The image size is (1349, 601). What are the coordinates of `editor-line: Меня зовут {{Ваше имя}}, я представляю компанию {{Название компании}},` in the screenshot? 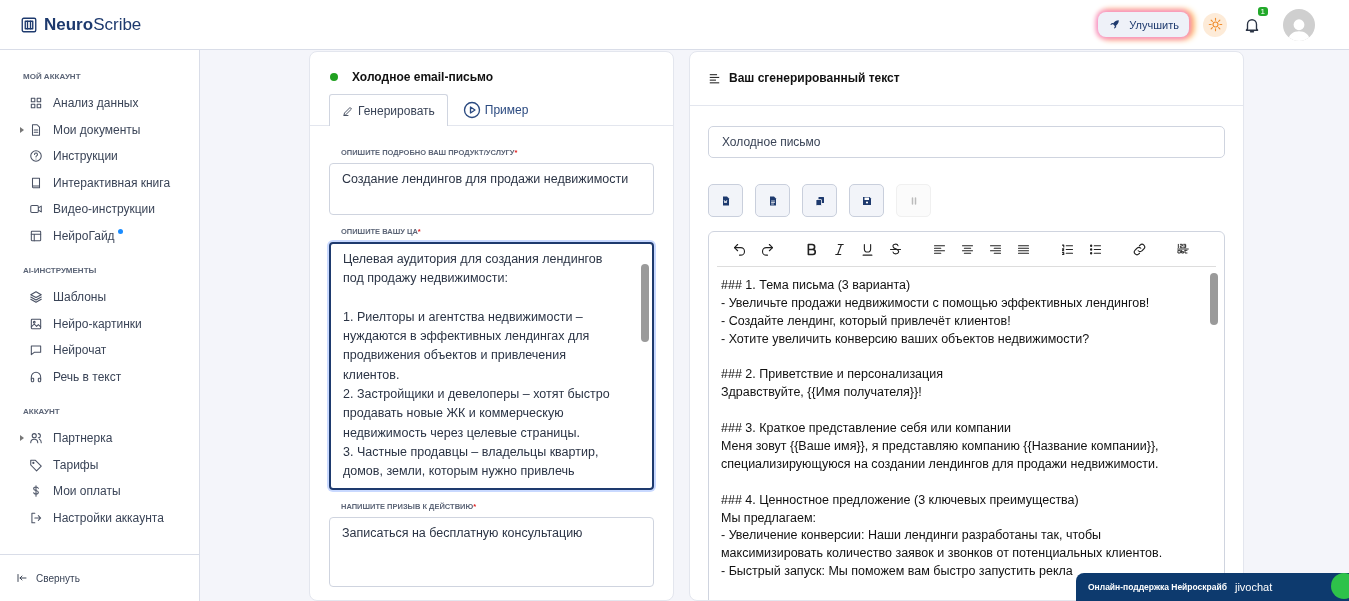 It's located at (940, 446).